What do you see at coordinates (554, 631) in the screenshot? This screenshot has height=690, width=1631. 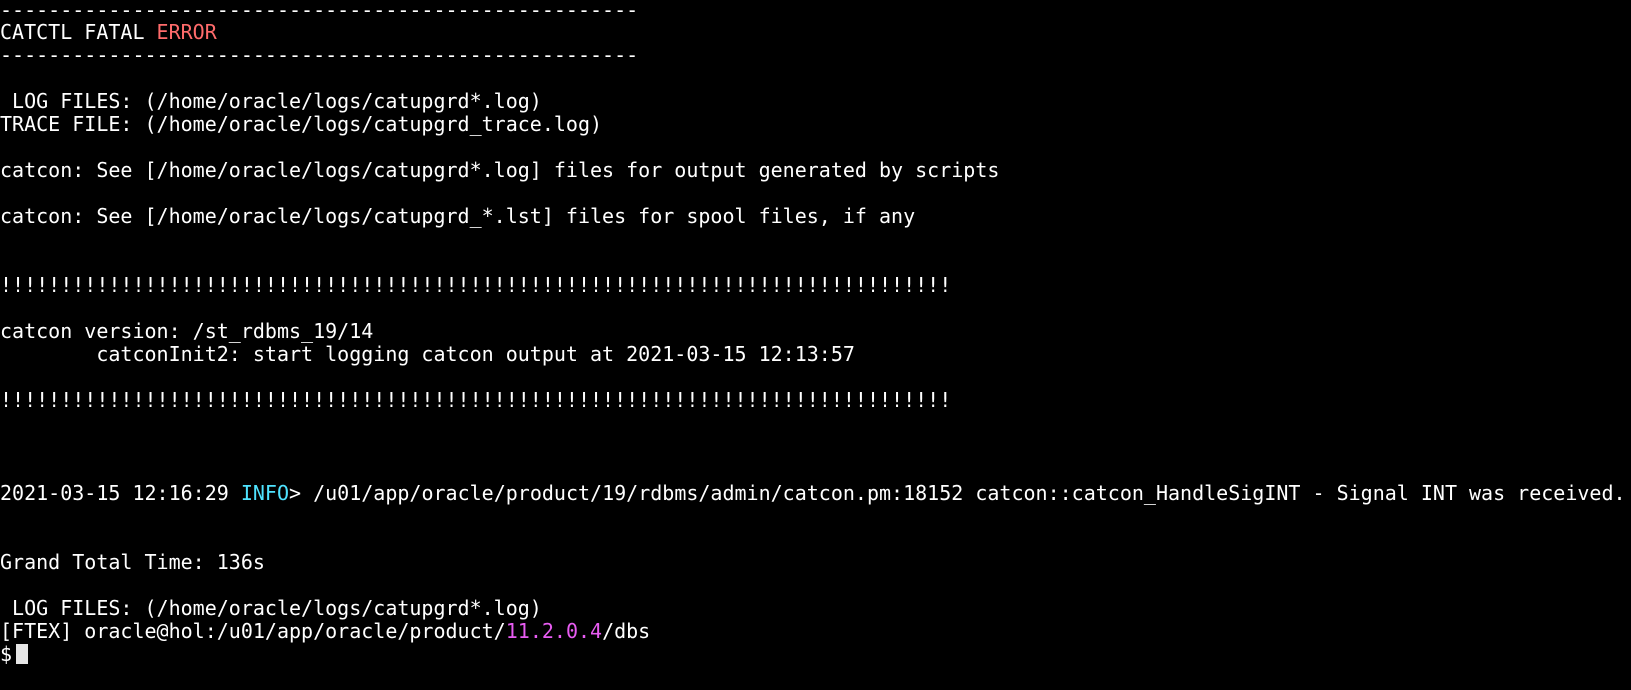 I see `prompt-version: 11.2.0.4` at bounding box center [554, 631].